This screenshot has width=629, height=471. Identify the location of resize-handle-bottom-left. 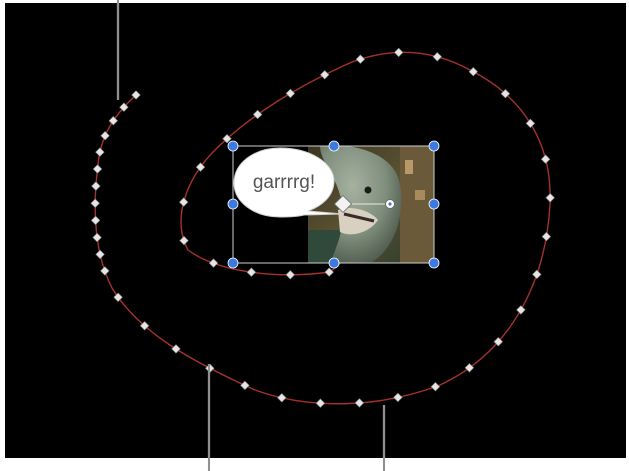
(233, 263).